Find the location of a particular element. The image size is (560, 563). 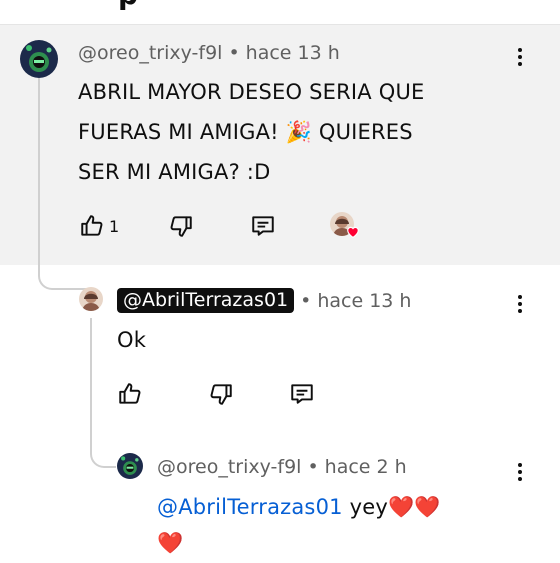

comment-meta: @oreo_trixy-f9l • hace 2 h is located at coordinates (282, 467).